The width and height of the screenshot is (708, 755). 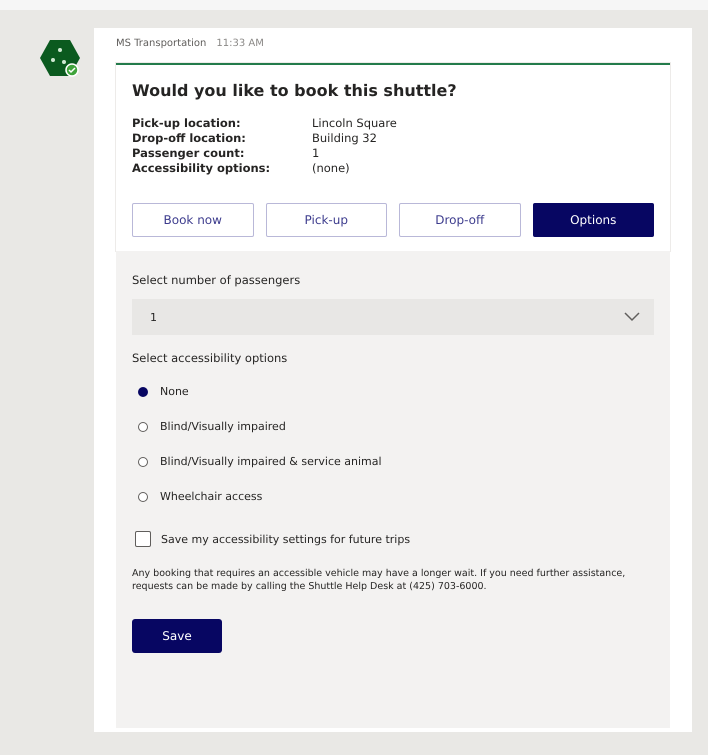 I want to click on message-time: 11:33 AM, so click(x=240, y=43).